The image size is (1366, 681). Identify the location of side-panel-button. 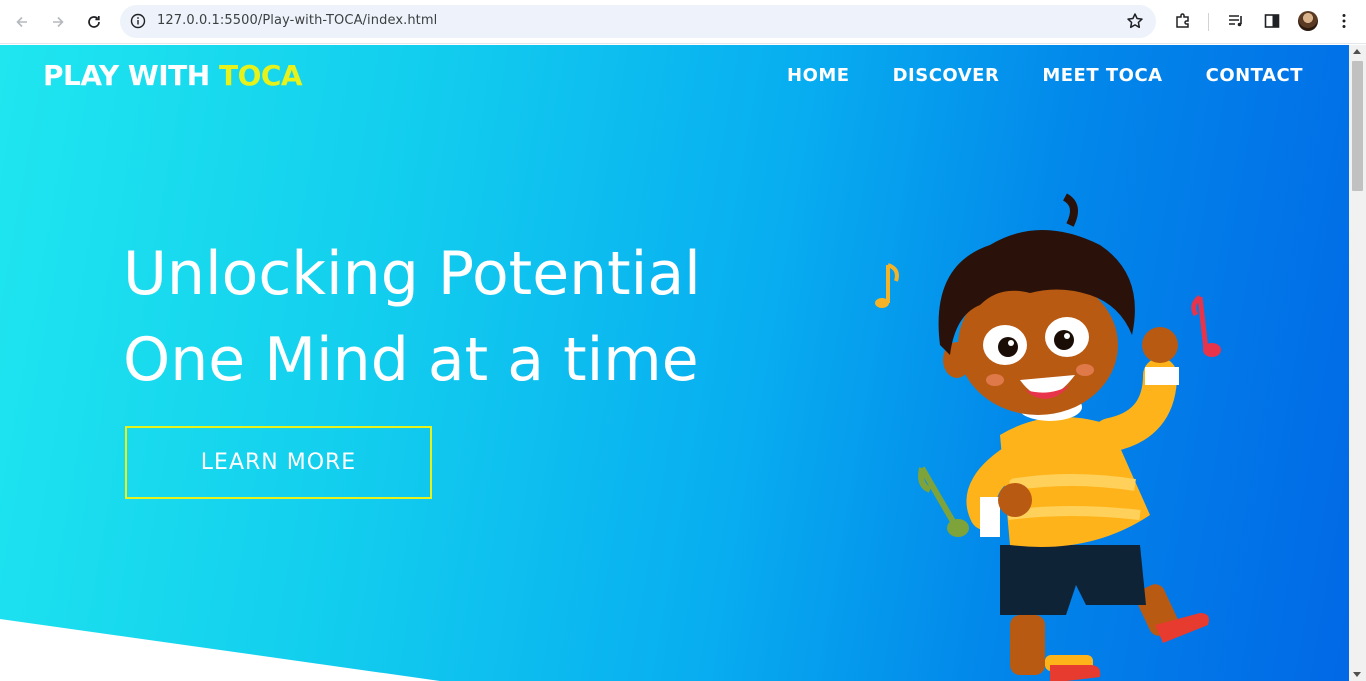
(1272, 21).